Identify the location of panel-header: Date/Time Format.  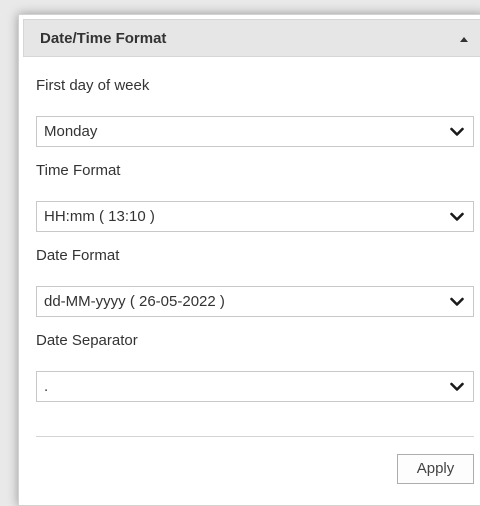
(251, 38).